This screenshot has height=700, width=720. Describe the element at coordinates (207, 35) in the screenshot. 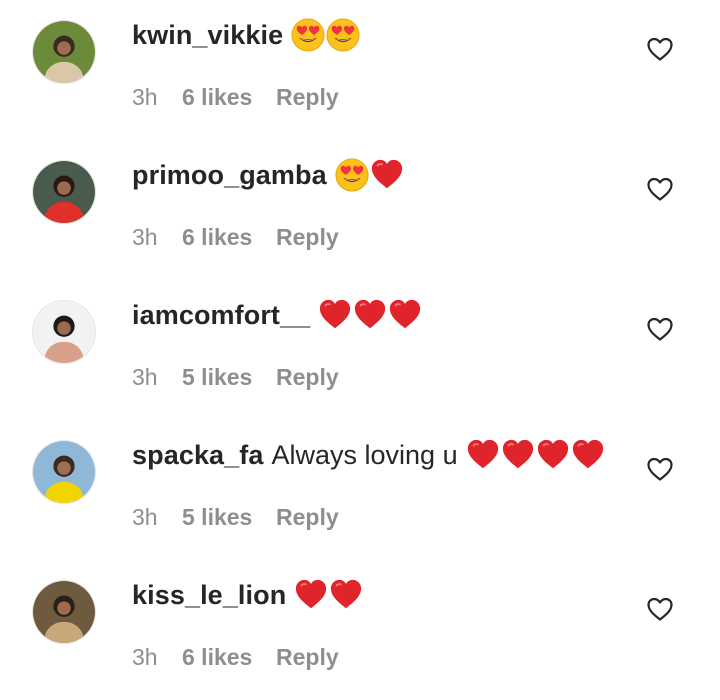

I see `username: kwin_vikkie` at that location.